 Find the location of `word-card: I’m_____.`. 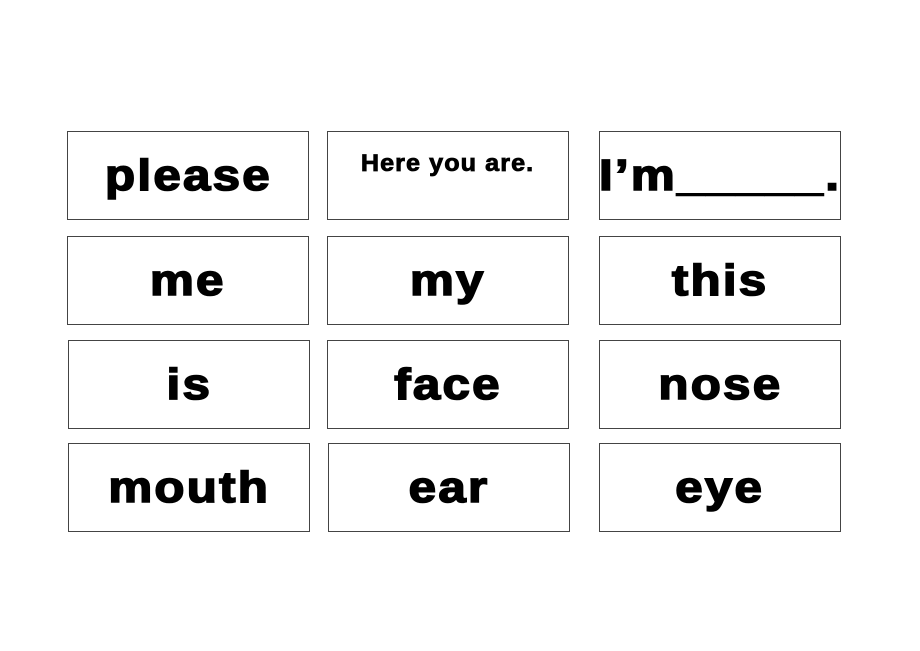

word-card: I’m_____. is located at coordinates (720, 175).